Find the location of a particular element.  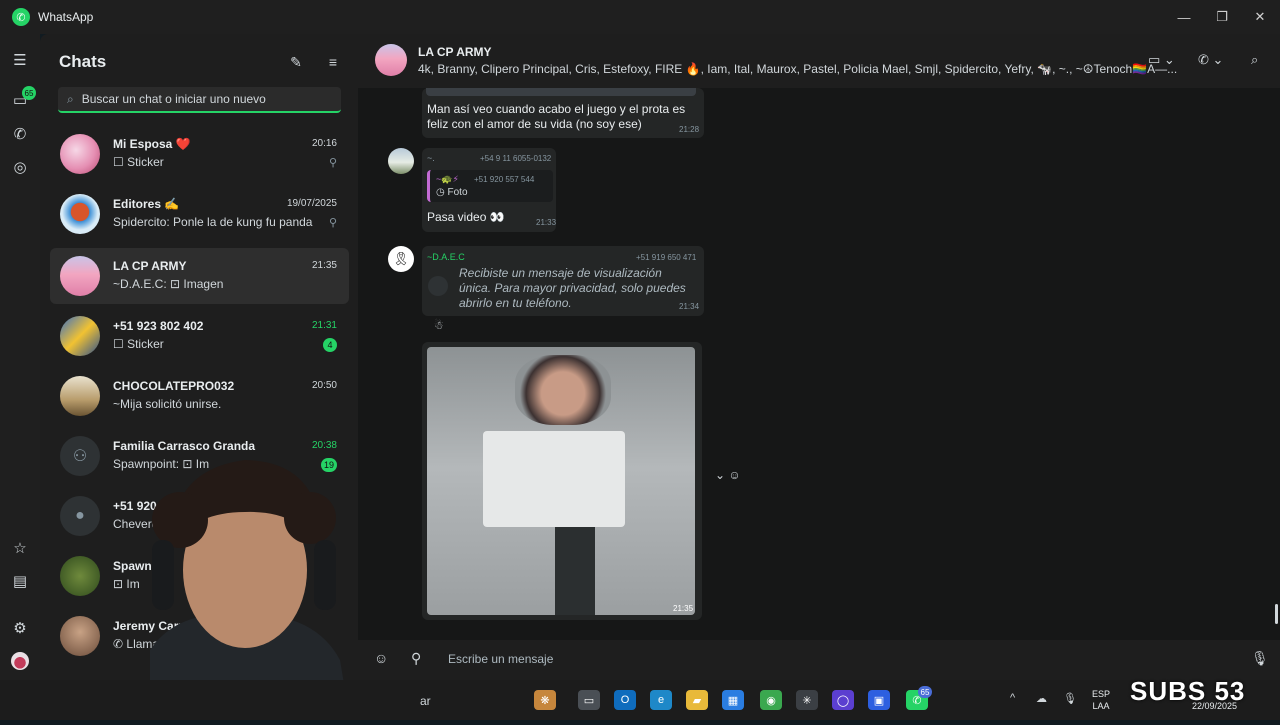

chat-name: Editores ✍️ is located at coordinates (146, 204).